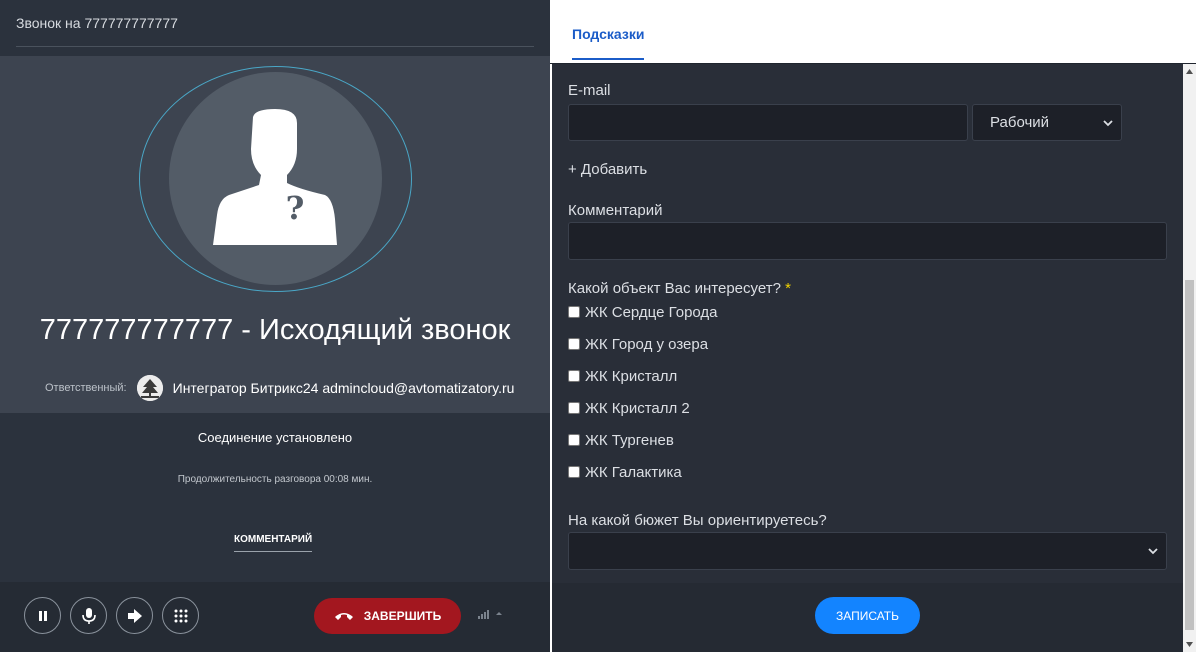 The width and height of the screenshot is (1196, 652). I want to click on mute-button, so click(88, 615).